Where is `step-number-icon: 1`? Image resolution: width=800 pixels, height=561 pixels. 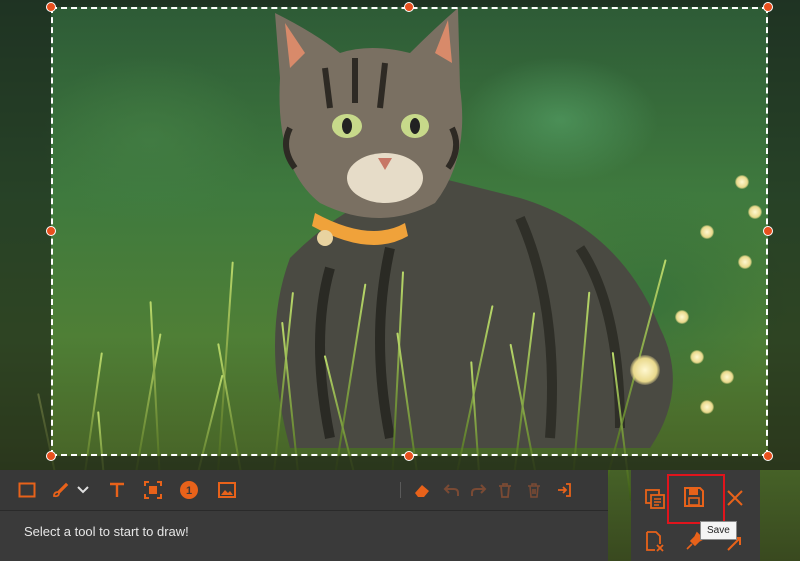 step-number-icon: 1 is located at coordinates (189, 490).